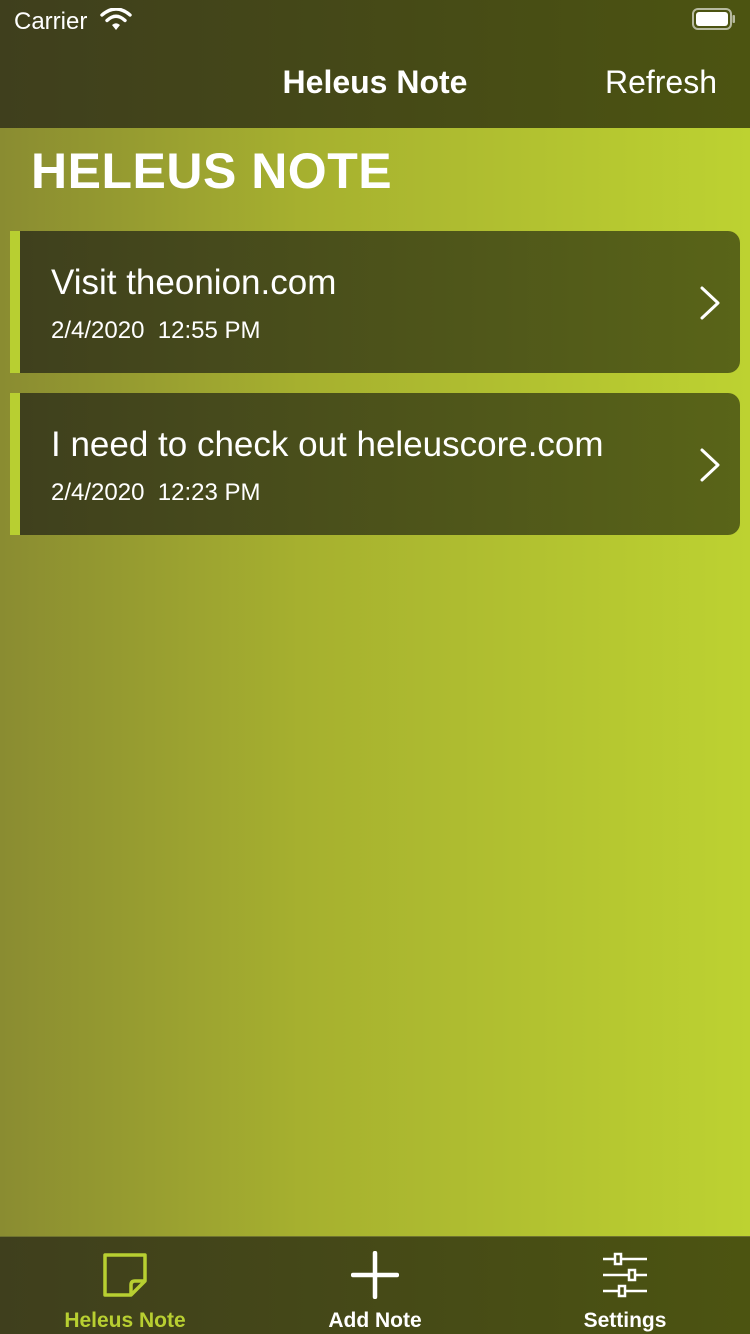 This screenshot has height=1334, width=750. I want to click on tab-label: Heleus Note, so click(125, 1320).